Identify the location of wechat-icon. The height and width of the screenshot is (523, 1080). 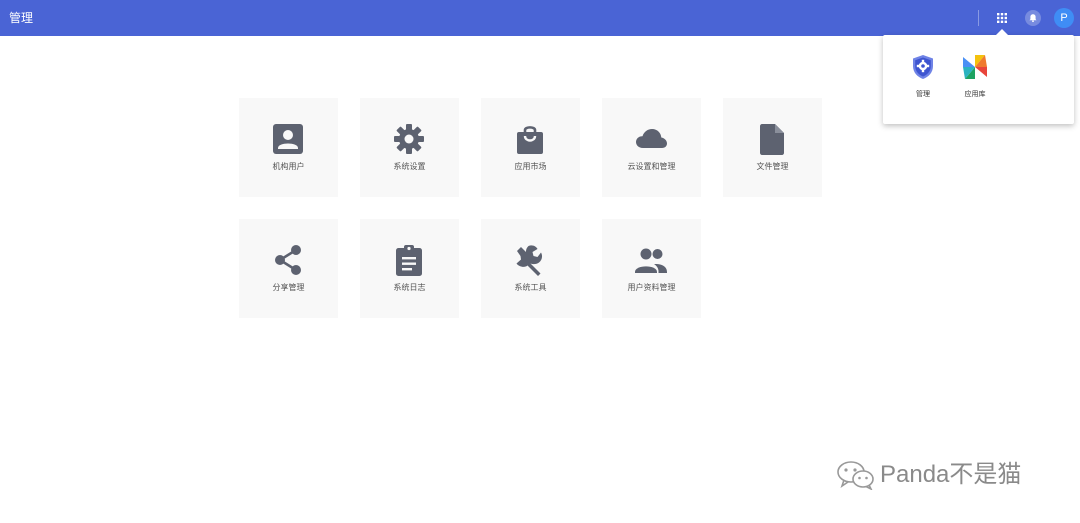
(856, 475).